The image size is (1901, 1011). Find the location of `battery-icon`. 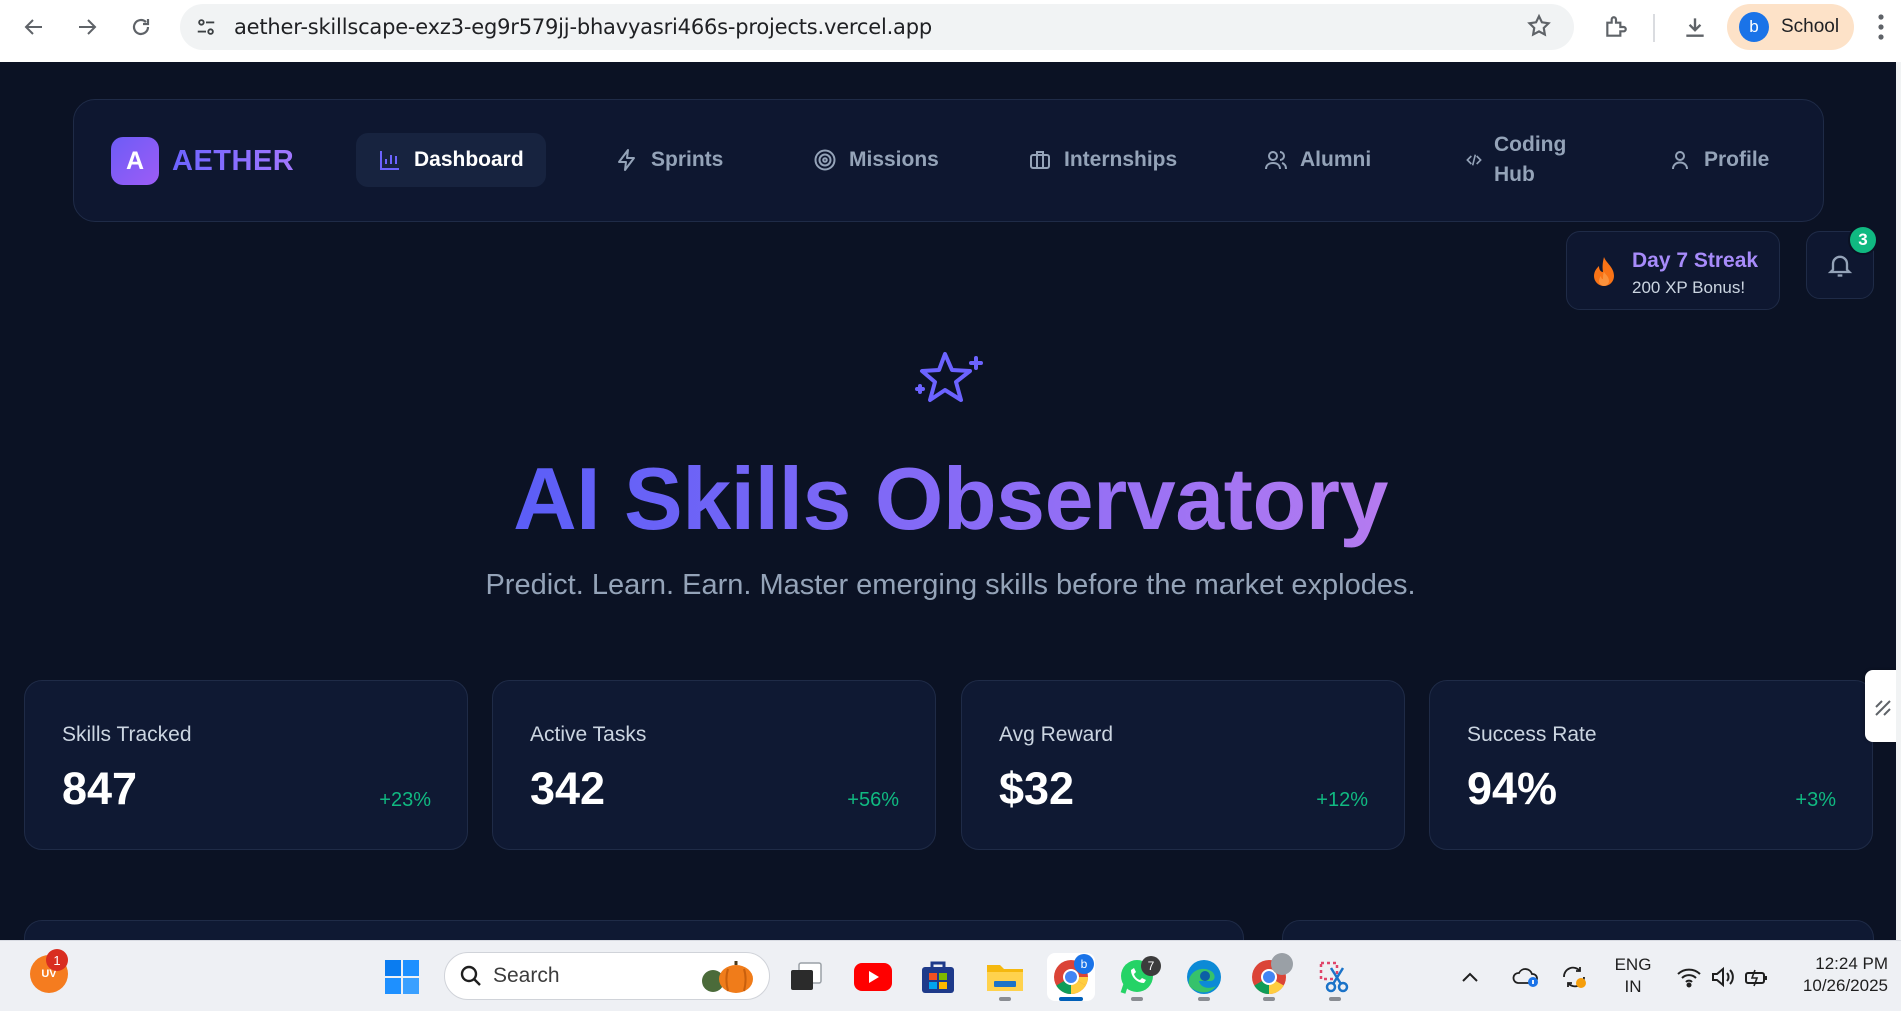

battery-icon is located at coordinates (1757, 977).